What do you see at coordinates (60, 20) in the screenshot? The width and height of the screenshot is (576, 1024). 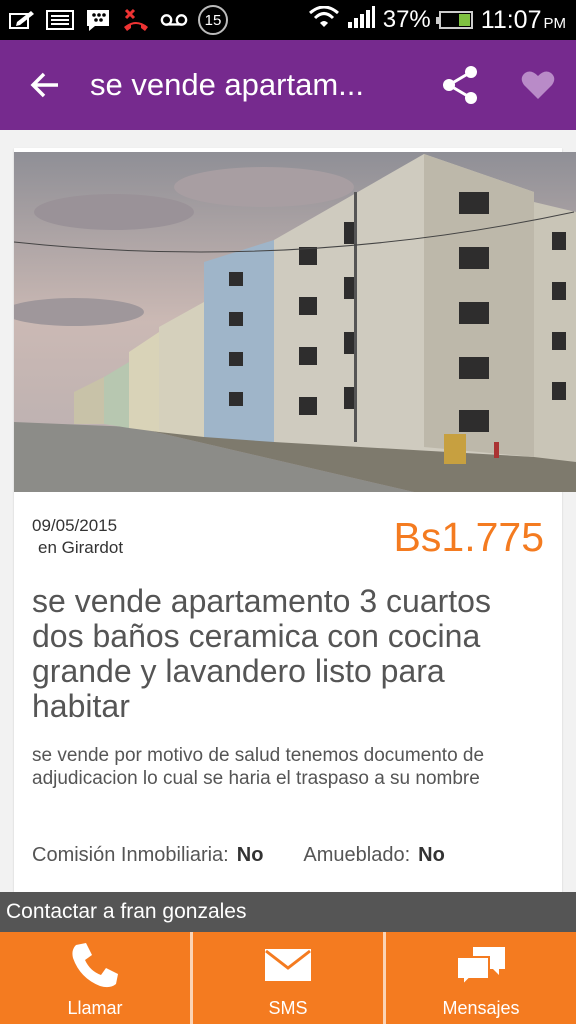 I see `image-icon` at bounding box center [60, 20].